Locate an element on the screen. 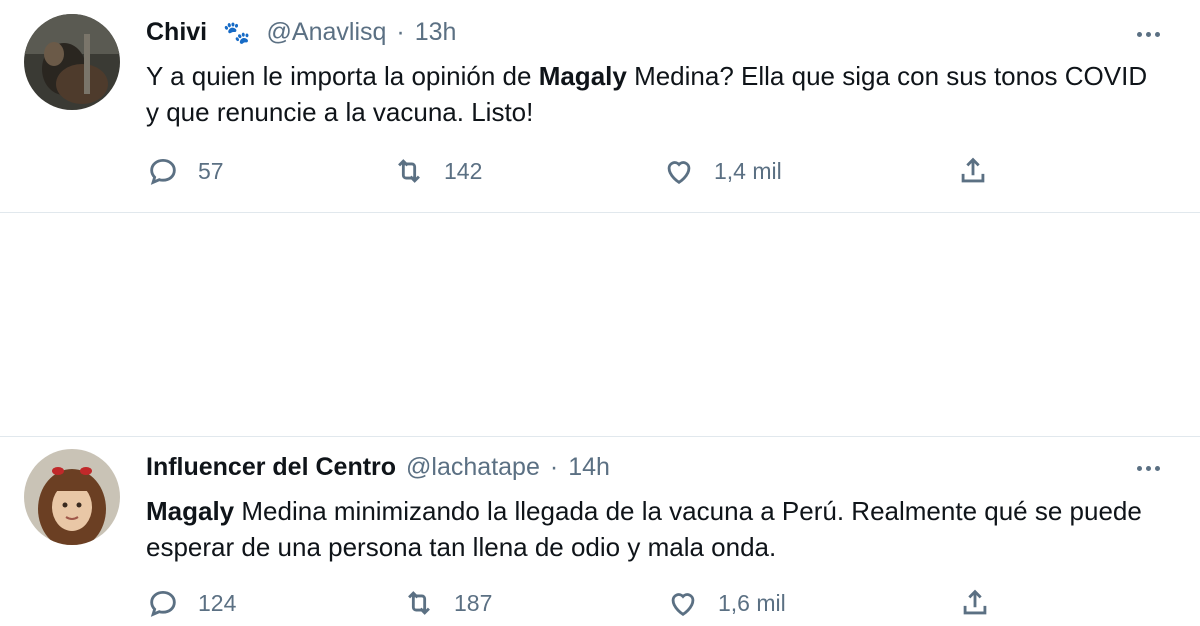 This screenshot has height=626, width=1200. retweet-button: 187 is located at coordinates (447, 603).